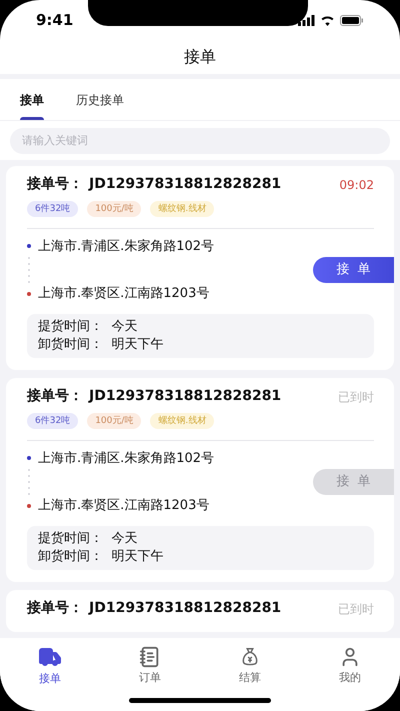  What do you see at coordinates (356, 185) in the screenshot?
I see `order-status: 09:02` at bounding box center [356, 185].